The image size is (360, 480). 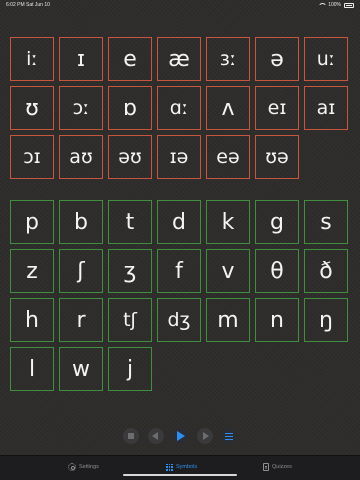 What do you see at coordinates (130, 59) in the screenshot?
I see `vowel-symbol-tile: e` at bounding box center [130, 59].